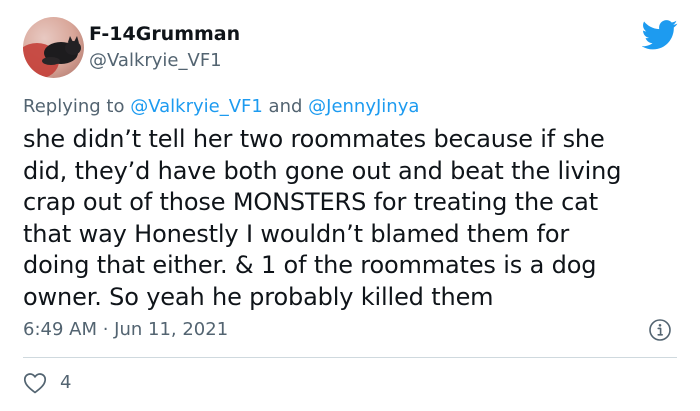 The image size is (700, 411). What do you see at coordinates (258, 296) in the screenshot?
I see `tweet-text-line: owner. So yeah he probably killed them` at bounding box center [258, 296].